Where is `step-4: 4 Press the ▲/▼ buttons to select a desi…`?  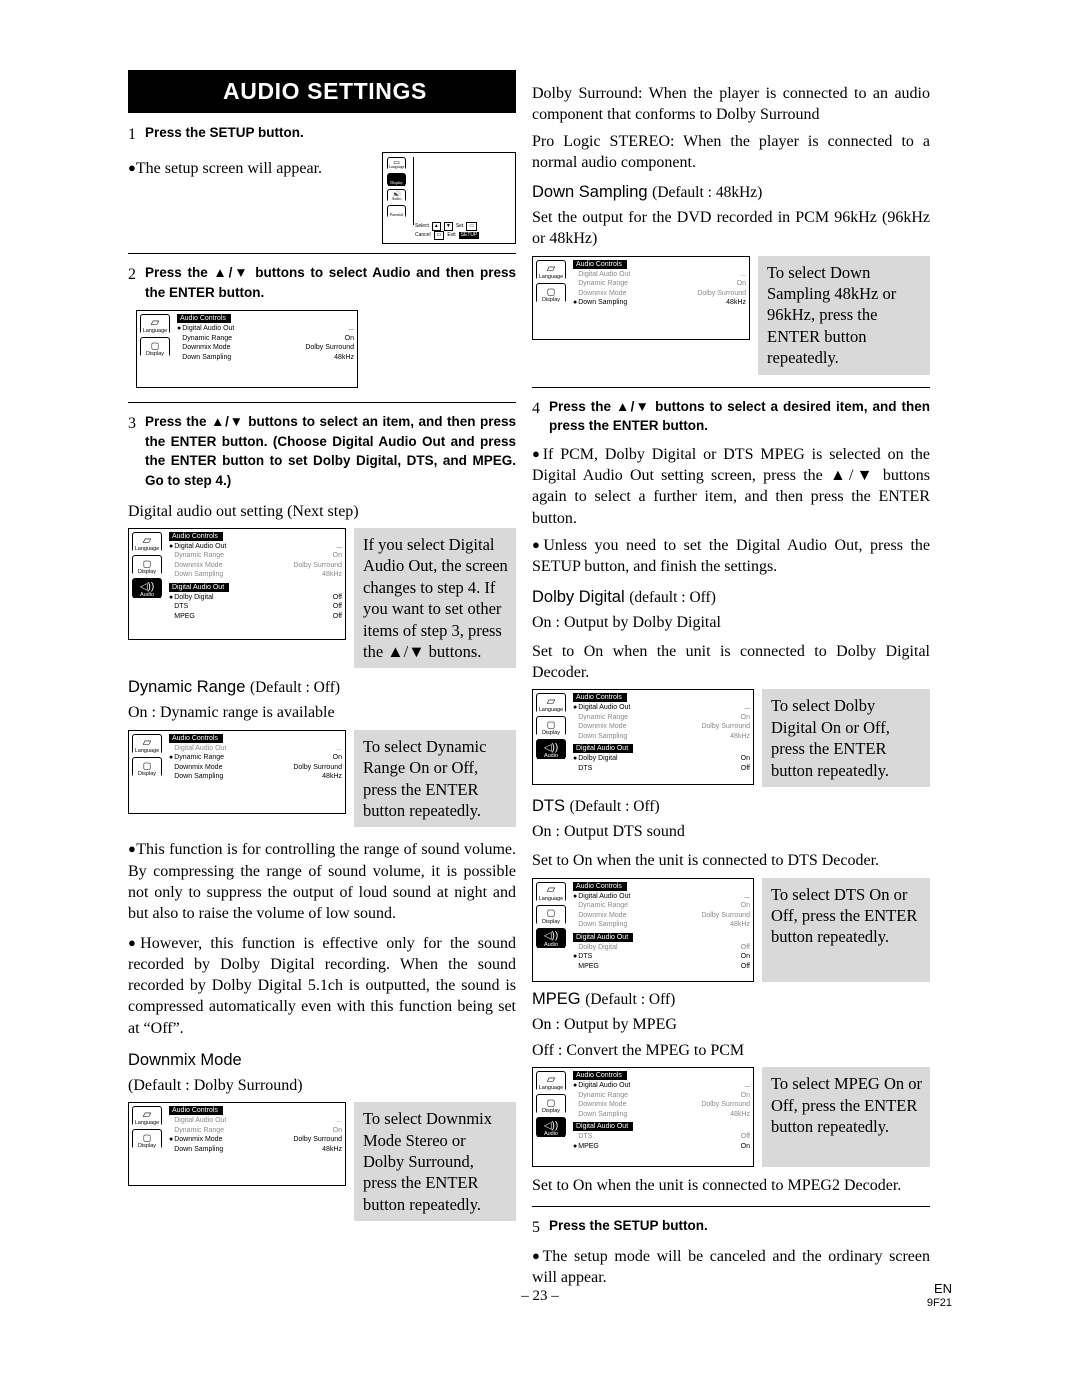 step-4: 4 Press the ▲/▼ buttons to select a desi… is located at coordinates (731, 416).